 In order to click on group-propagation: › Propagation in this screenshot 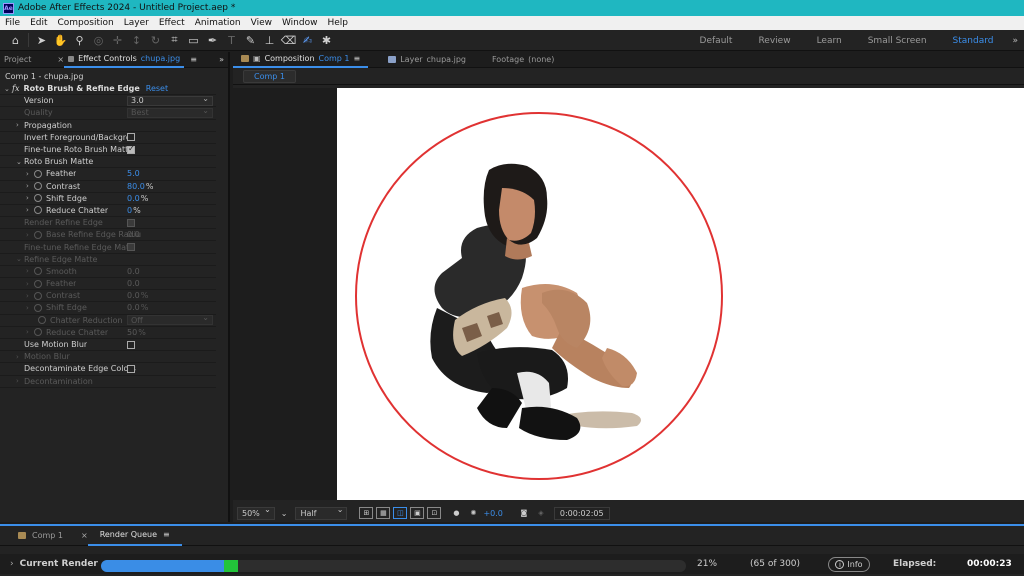, I will do `click(108, 126)`.